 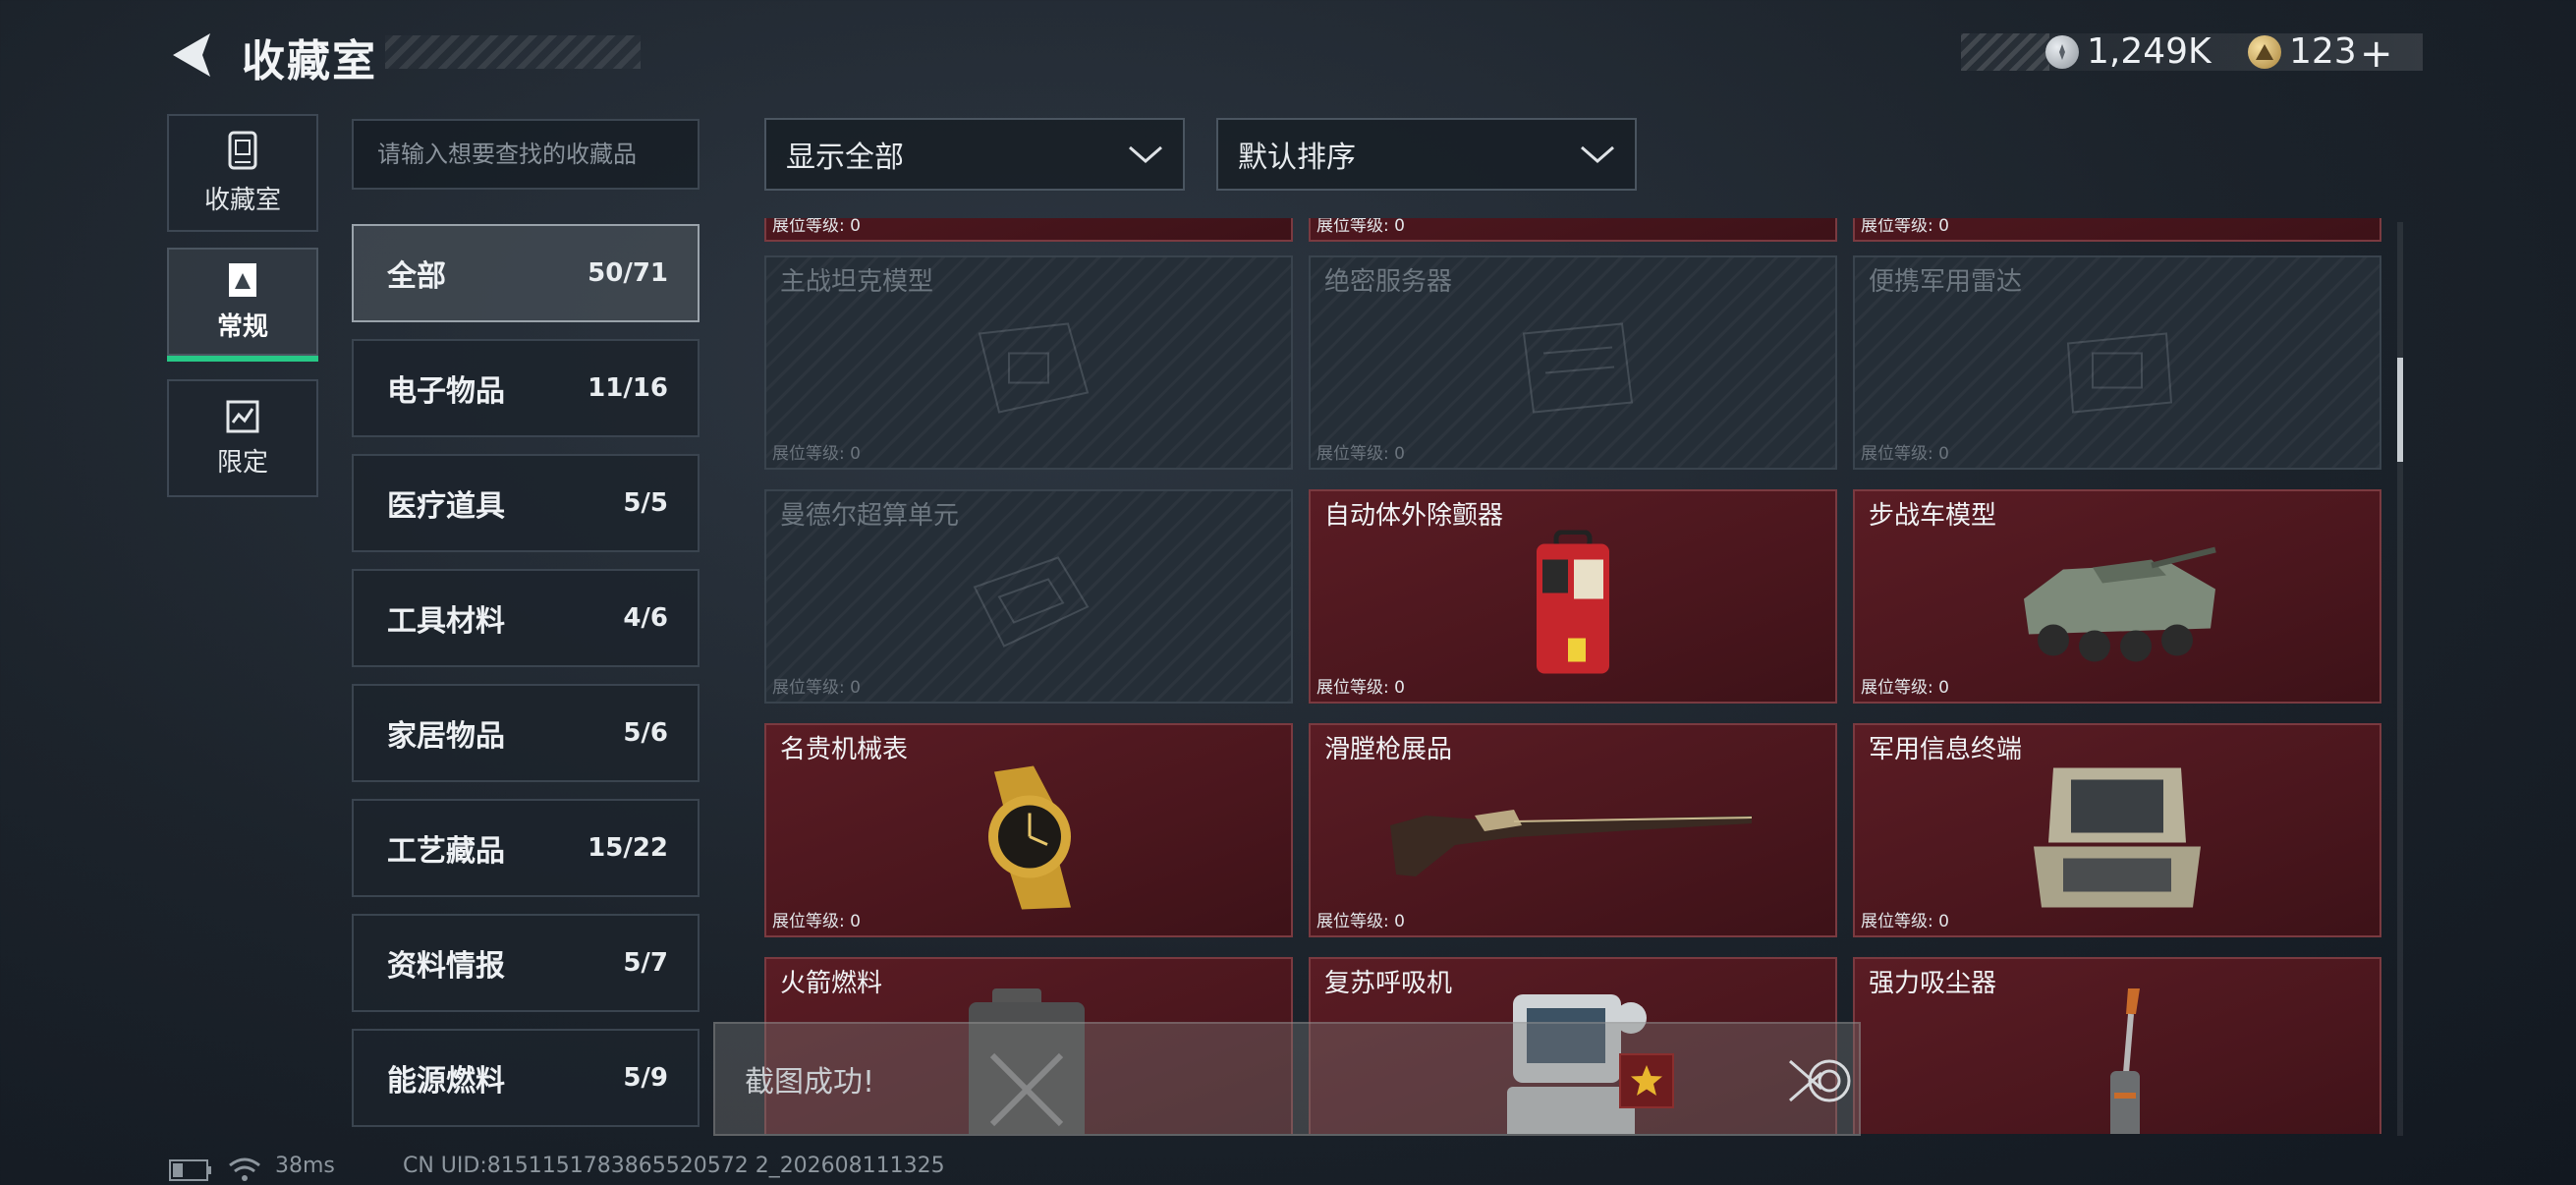 I want to click on category-count: 11/16, so click(x=628, y=388).